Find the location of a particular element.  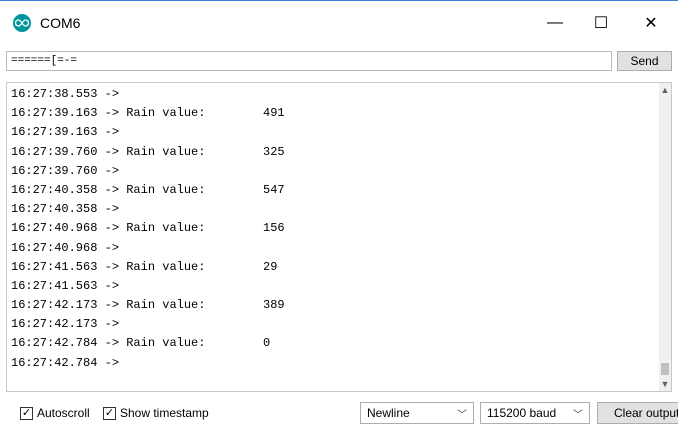

autoscroll-checkbox: ✓ Autoscroll is located at coordinates (55, 413).